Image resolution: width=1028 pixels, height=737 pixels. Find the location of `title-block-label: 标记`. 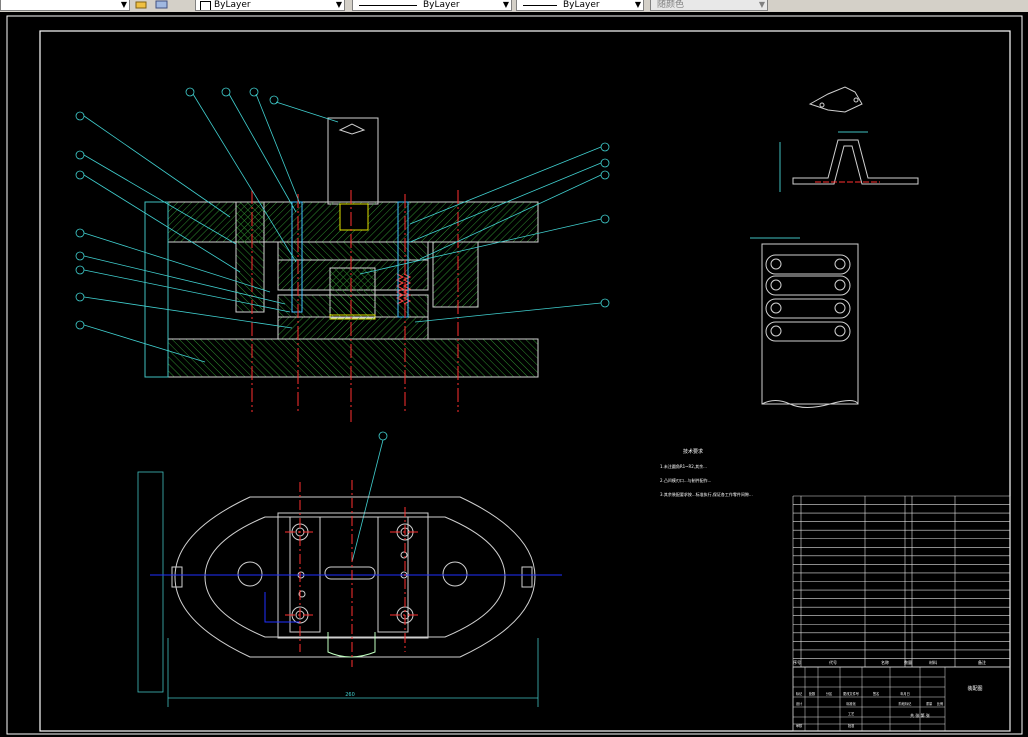

title-block-label: 标记 is located at coordinates (799, 693).